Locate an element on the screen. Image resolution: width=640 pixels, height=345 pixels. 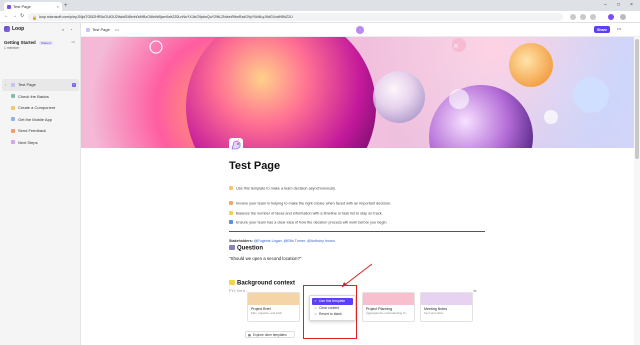
sparkles-icon is located at coordinates (232, 282).